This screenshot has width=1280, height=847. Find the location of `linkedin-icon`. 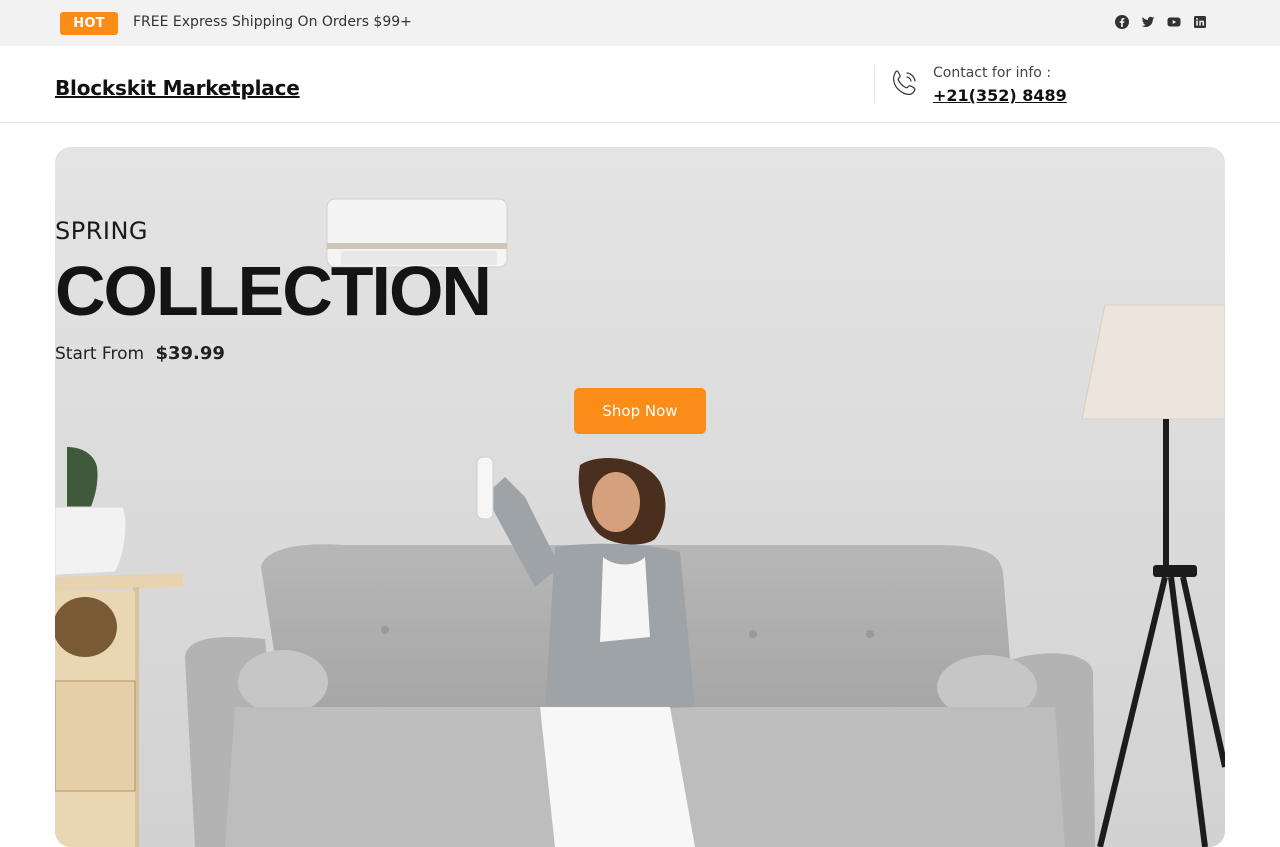

linkedin-icon is located at coordinates (1200, 22).